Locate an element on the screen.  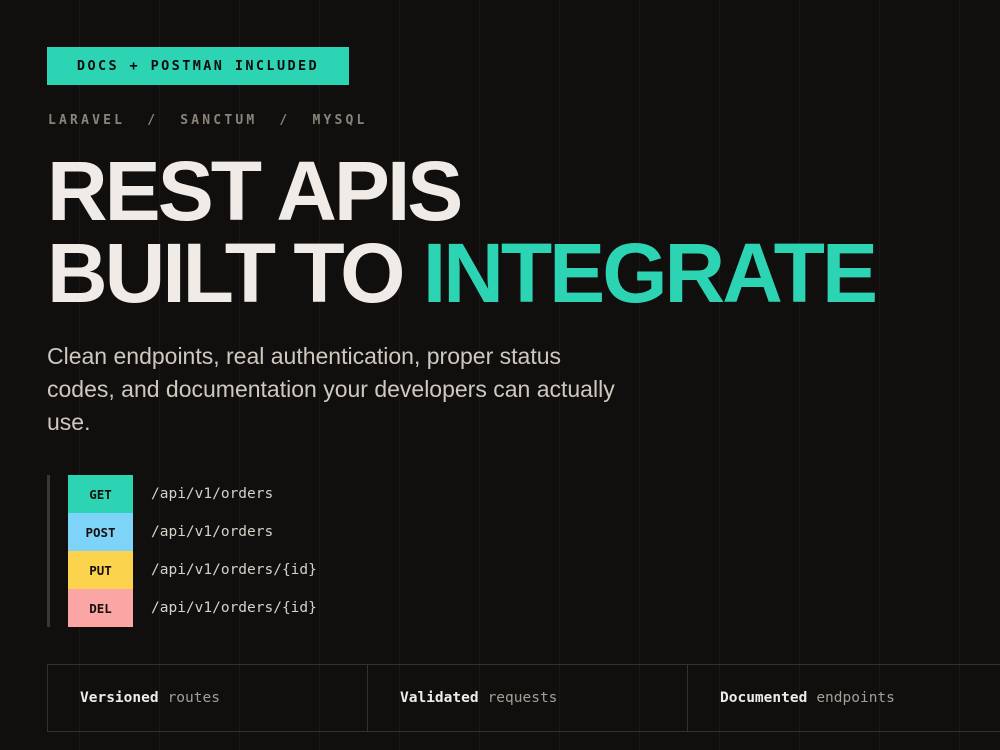
tech-stack: LARAVEL / SANCTUM / MYSQL is located at coordinates (208, 120).